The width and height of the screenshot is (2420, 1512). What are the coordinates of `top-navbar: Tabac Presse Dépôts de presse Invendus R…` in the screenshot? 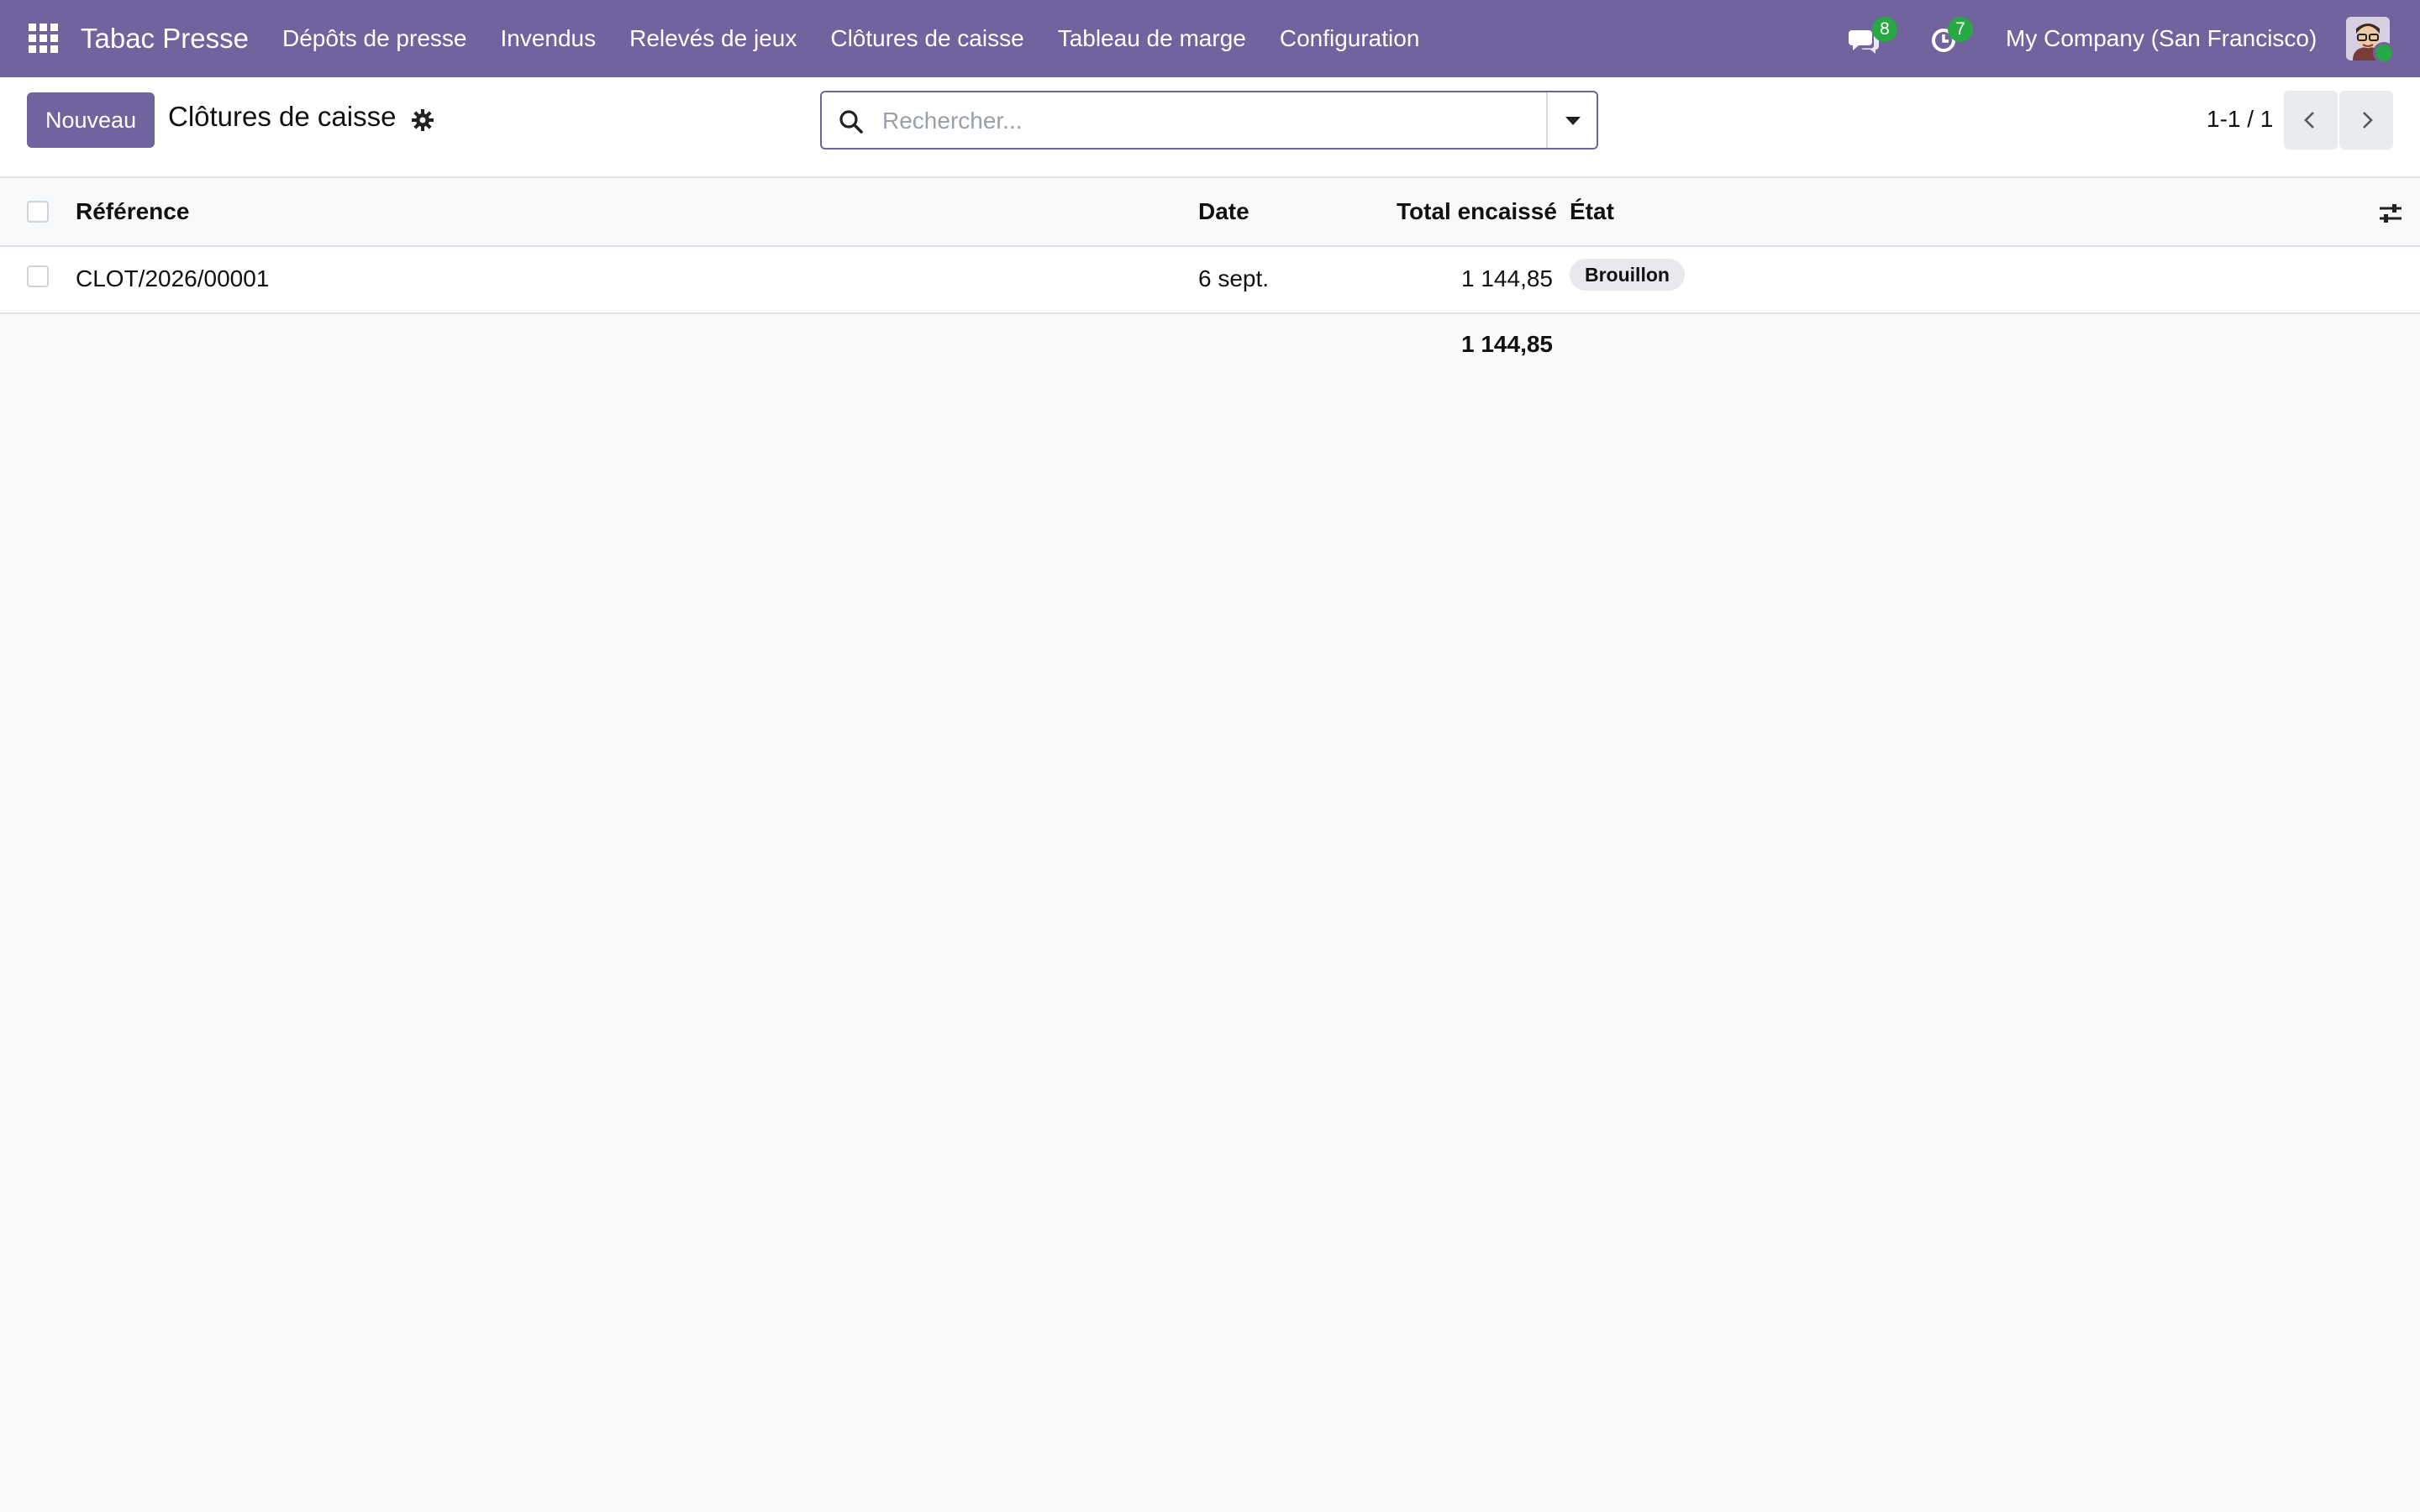 It's located at (1210, 38).